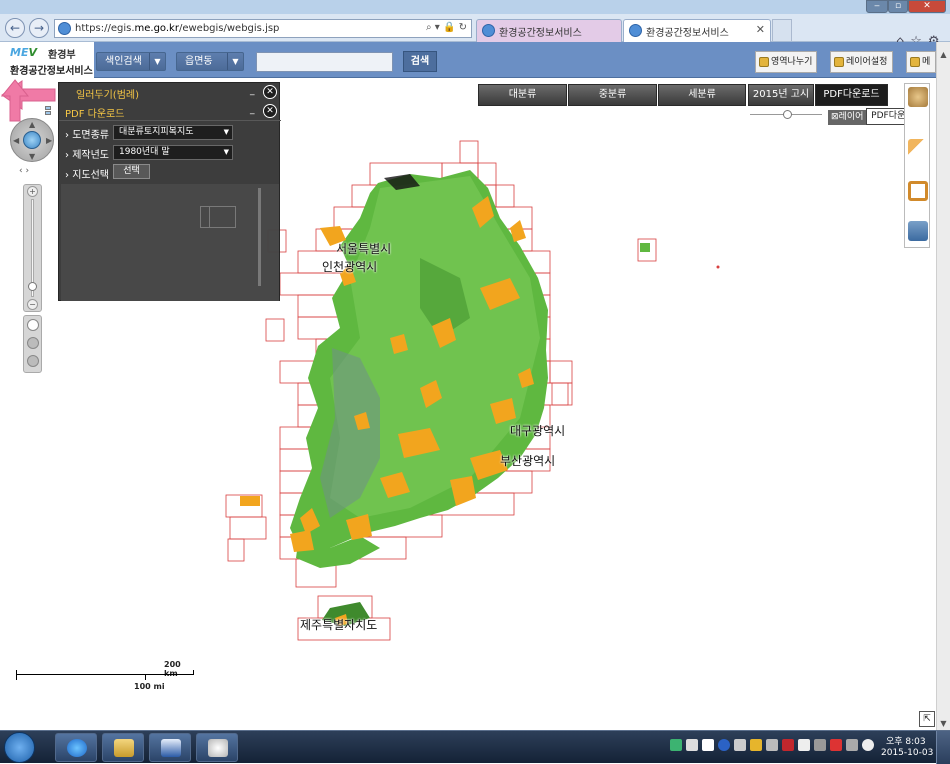 The height and width of the screenshot is (764, 950). What do you see at coordinates (105, 676) in the screenshot?
I see `scale-bar: 200 km 100 mi` at bounding box center [105, 676].